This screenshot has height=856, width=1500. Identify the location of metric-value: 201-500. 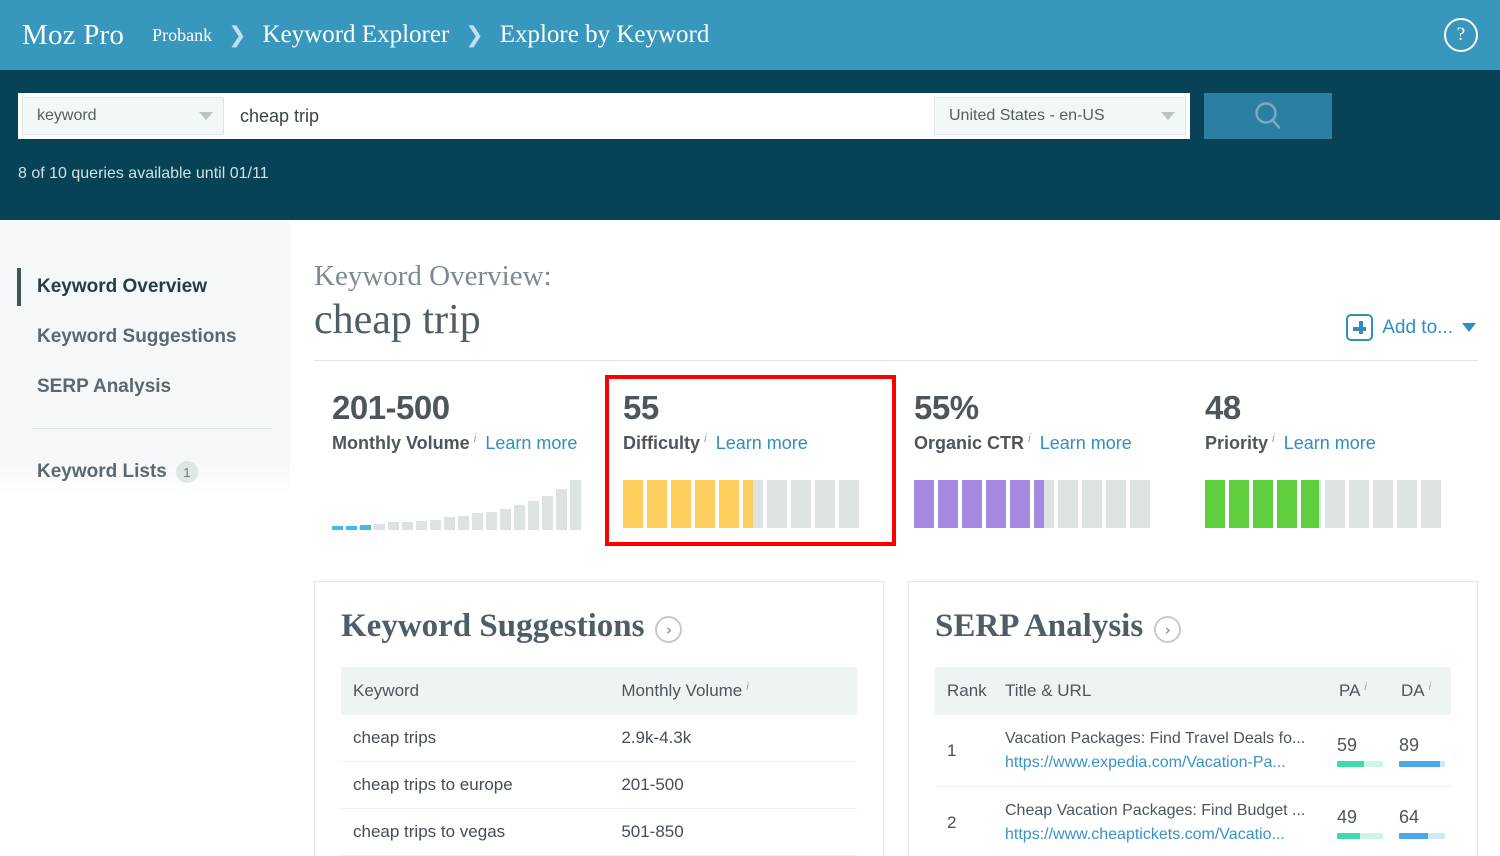
(391, 408).